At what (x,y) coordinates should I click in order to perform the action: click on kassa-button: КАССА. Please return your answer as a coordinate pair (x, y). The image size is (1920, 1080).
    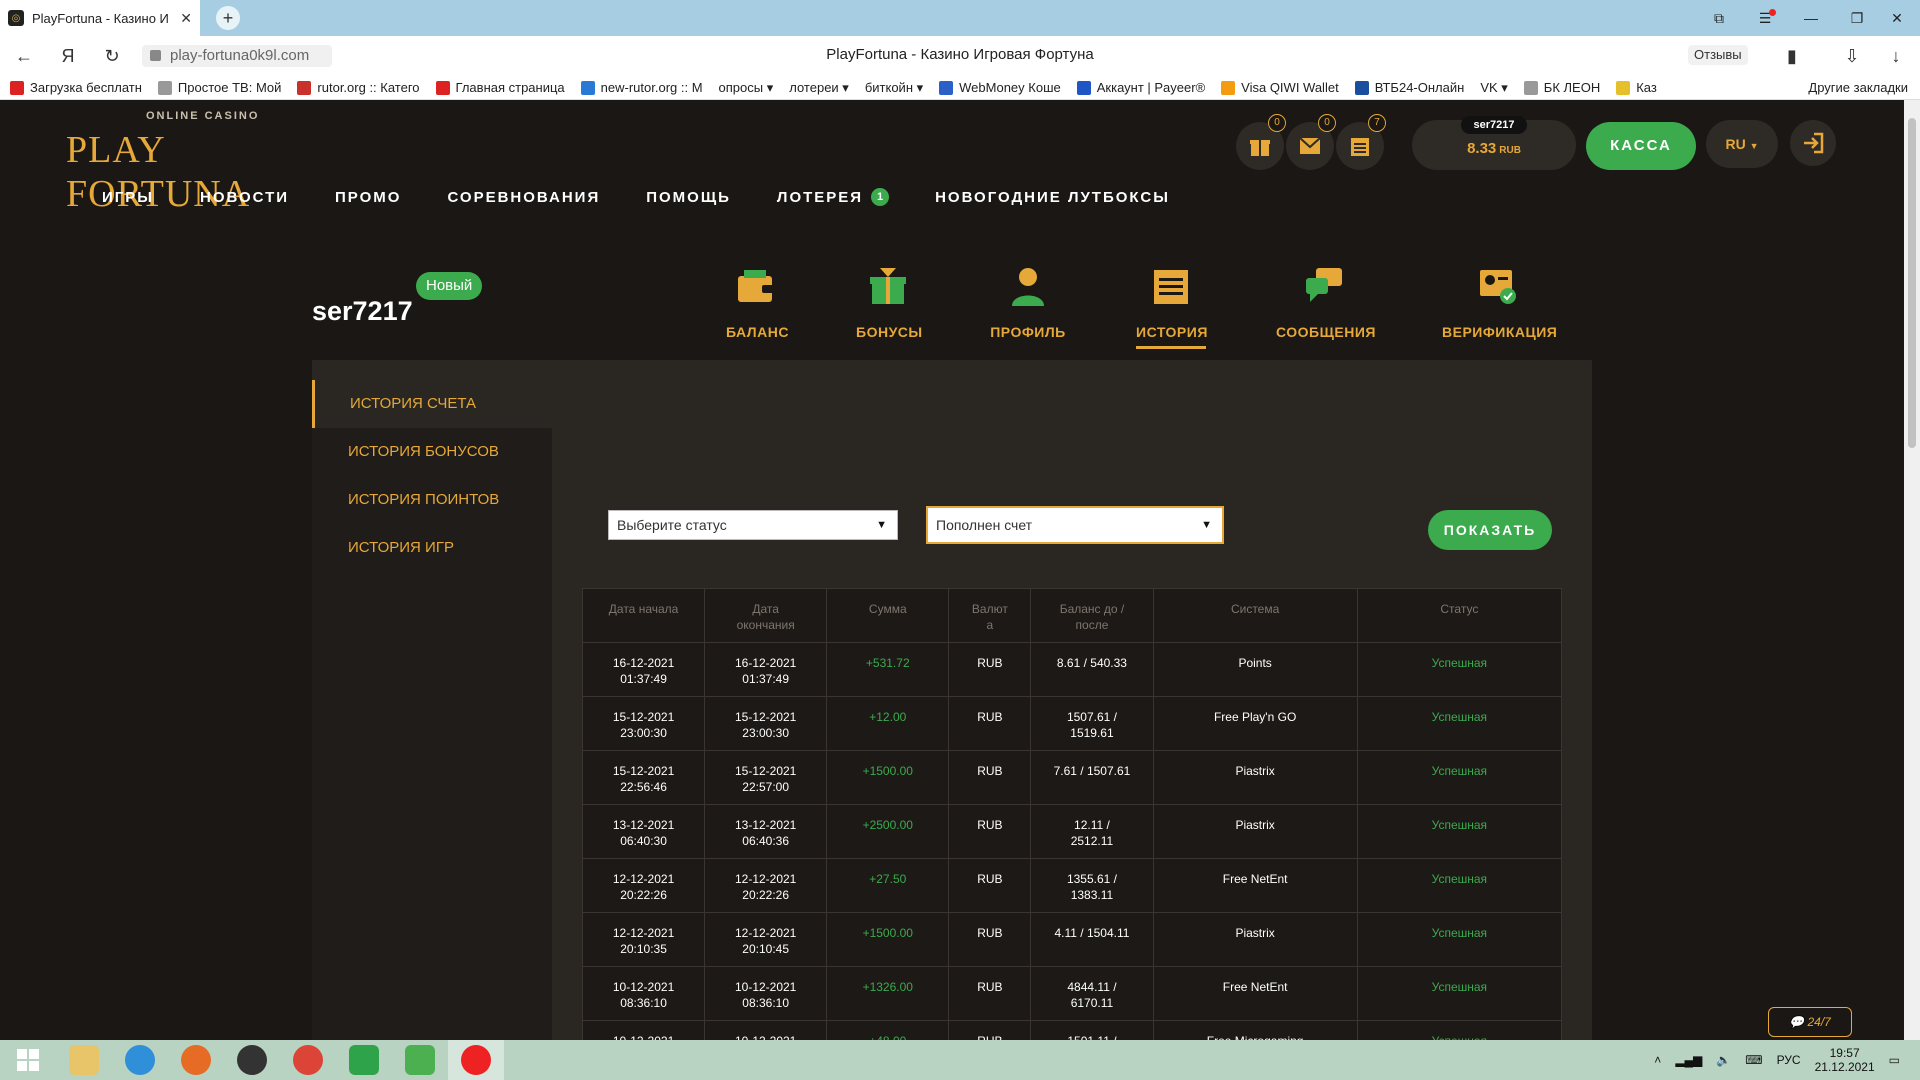
    Looking at the image, I should click on (1641, 146).